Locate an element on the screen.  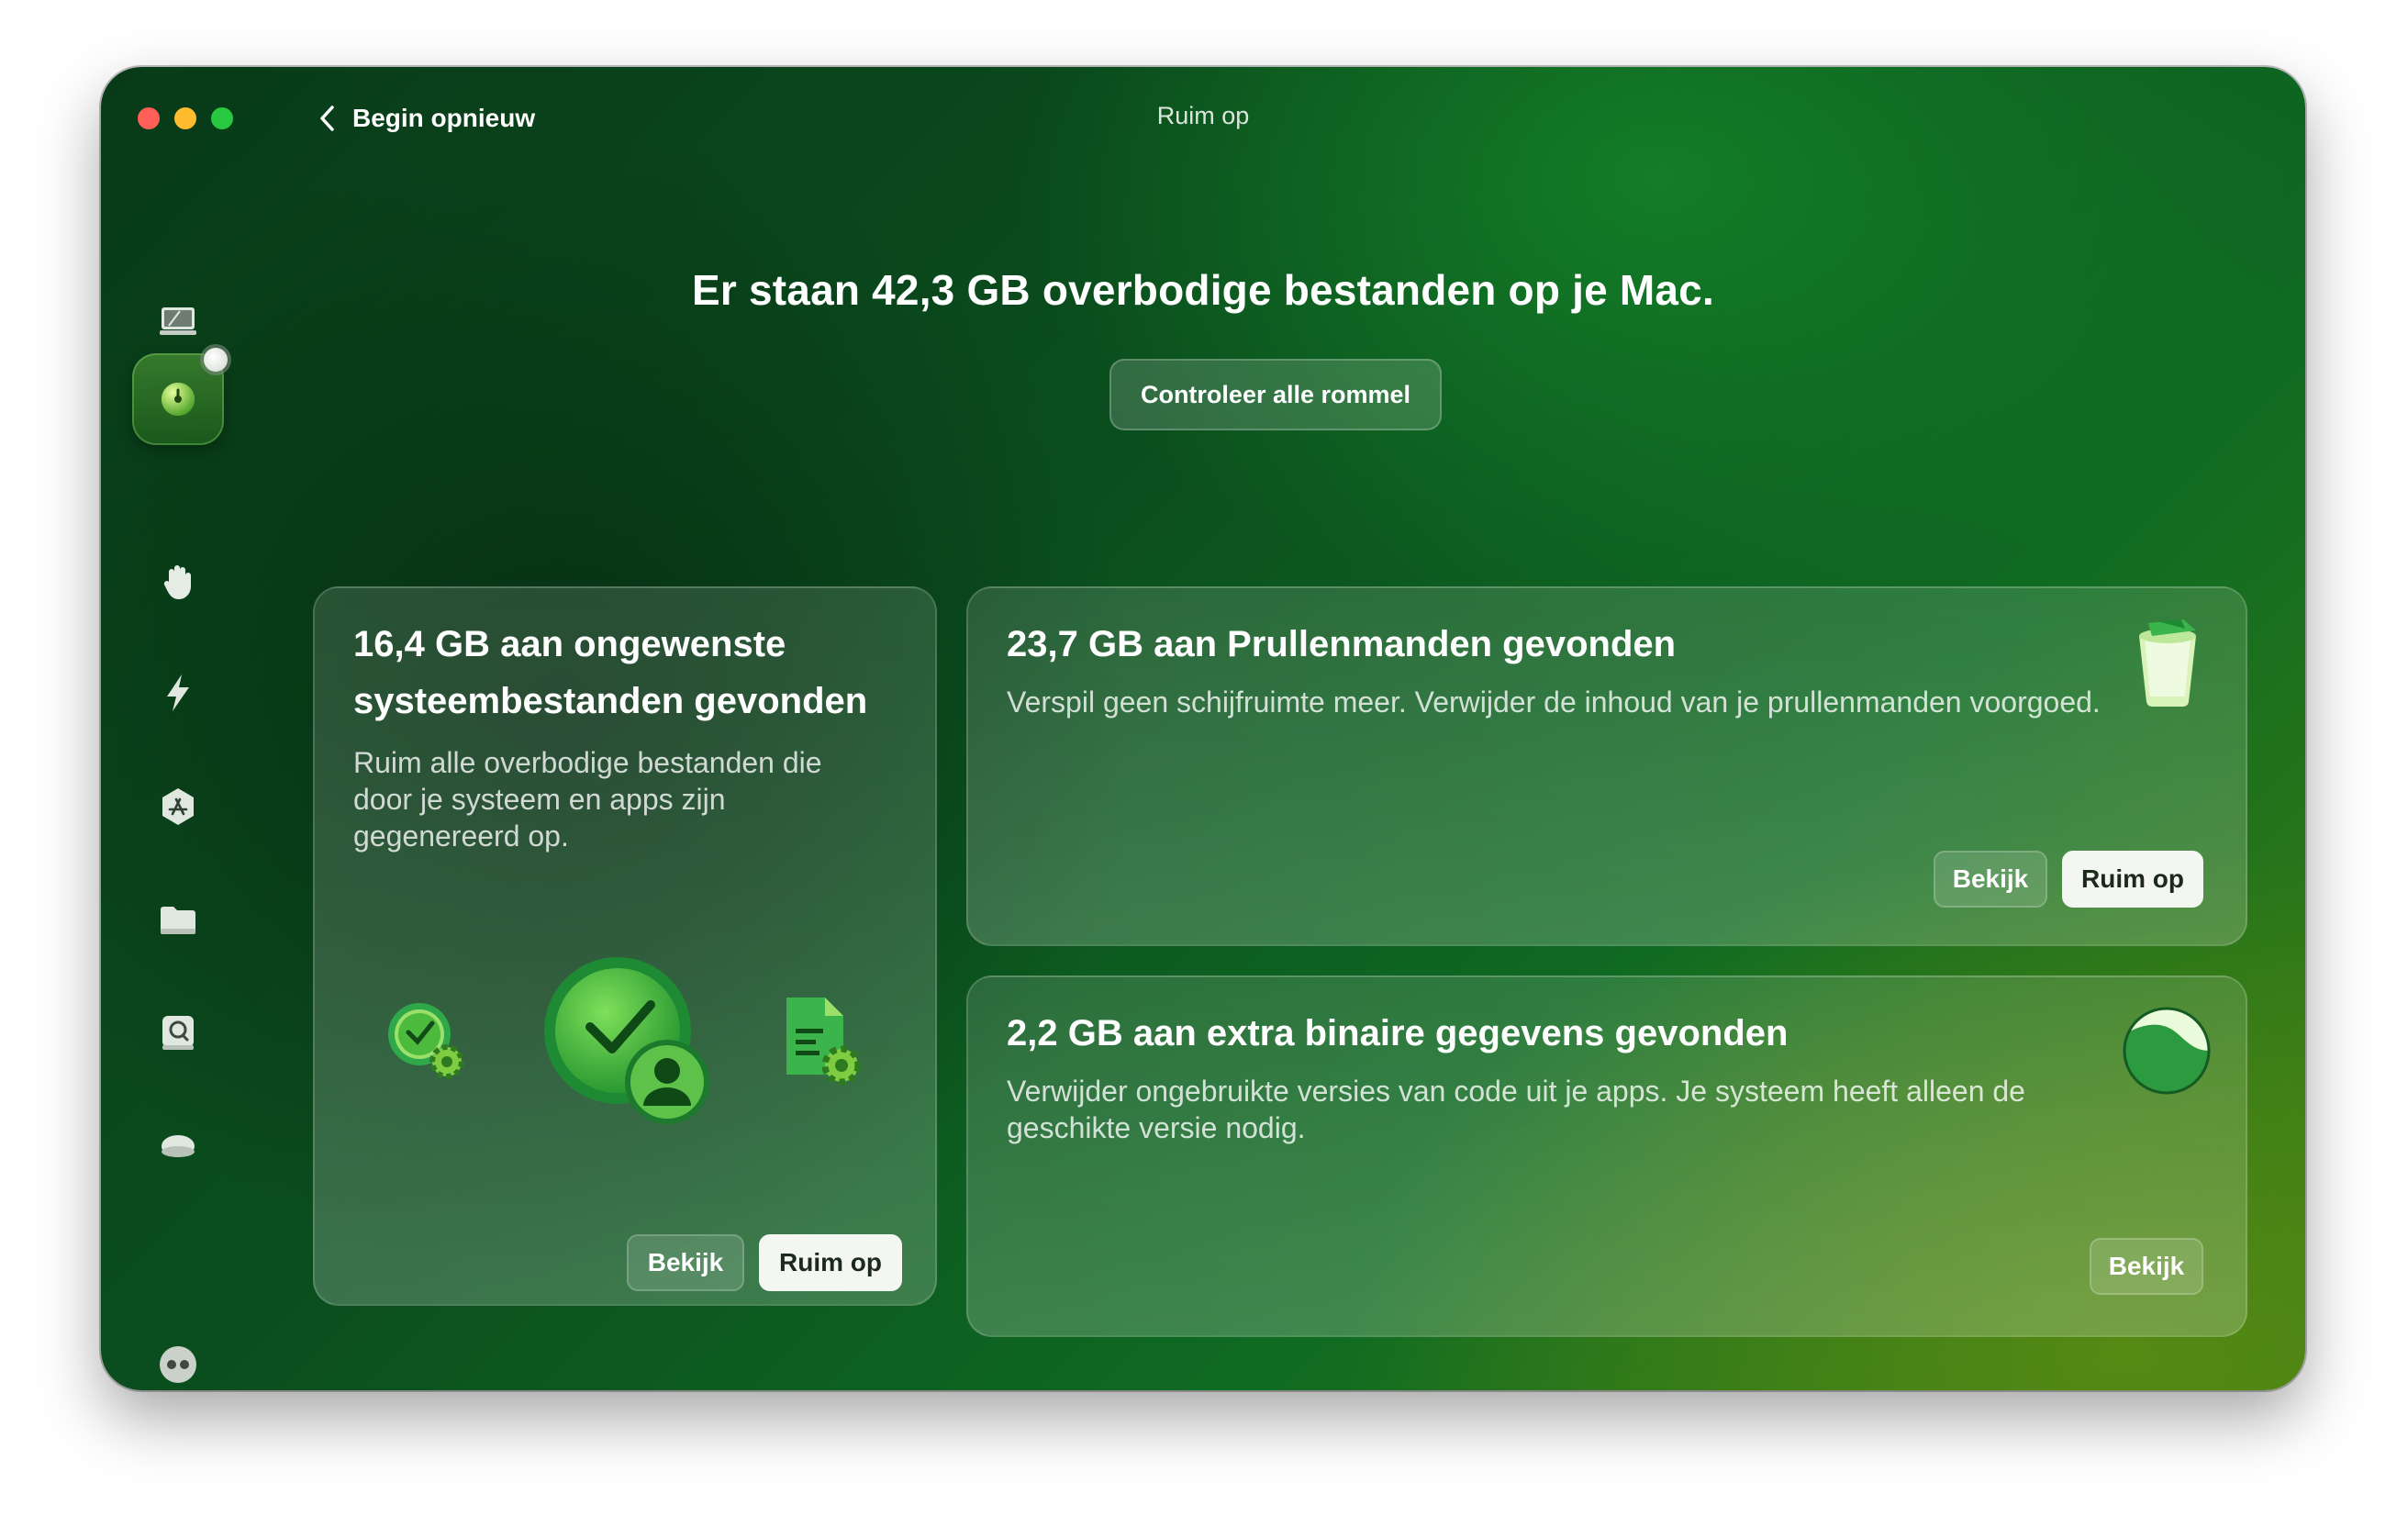
trash-bins-clean-button: Ruim op is located at coordinates (2132, 880).